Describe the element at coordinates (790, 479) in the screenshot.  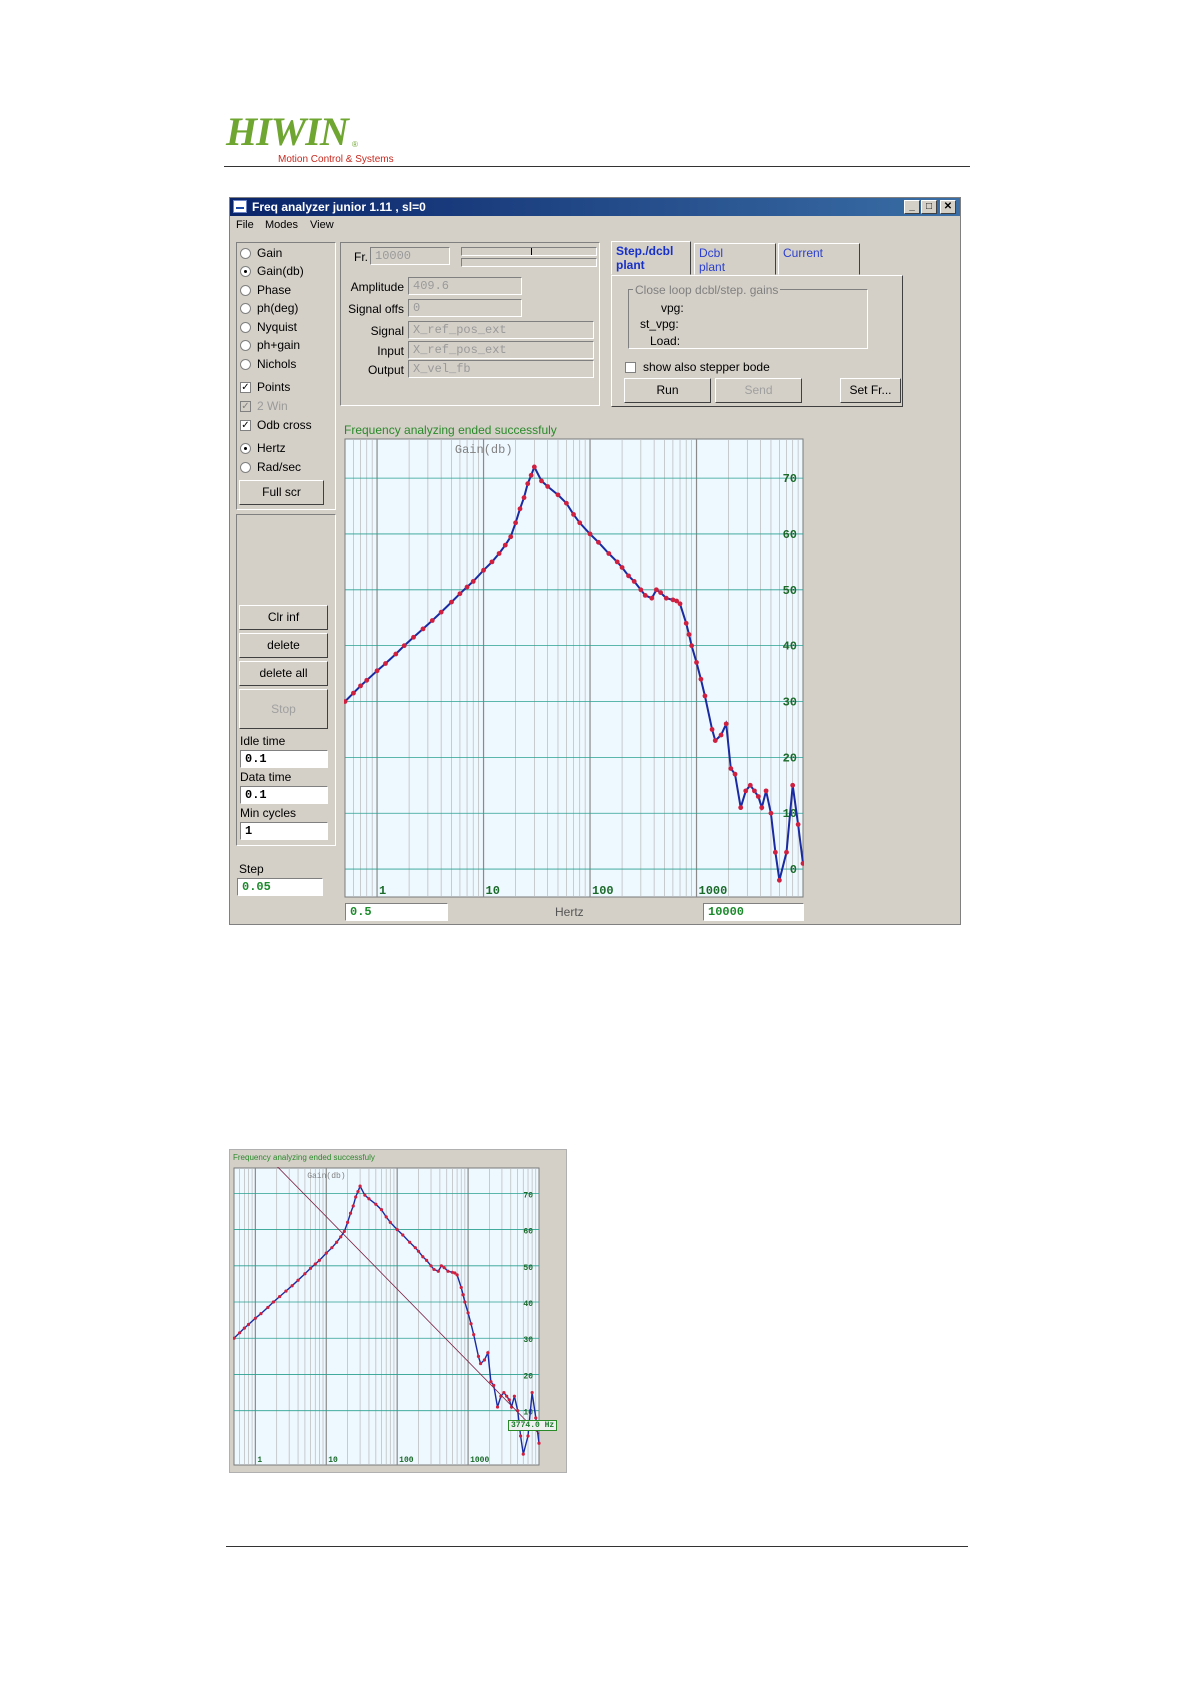
I see `y-tick-label: 70` at that location.